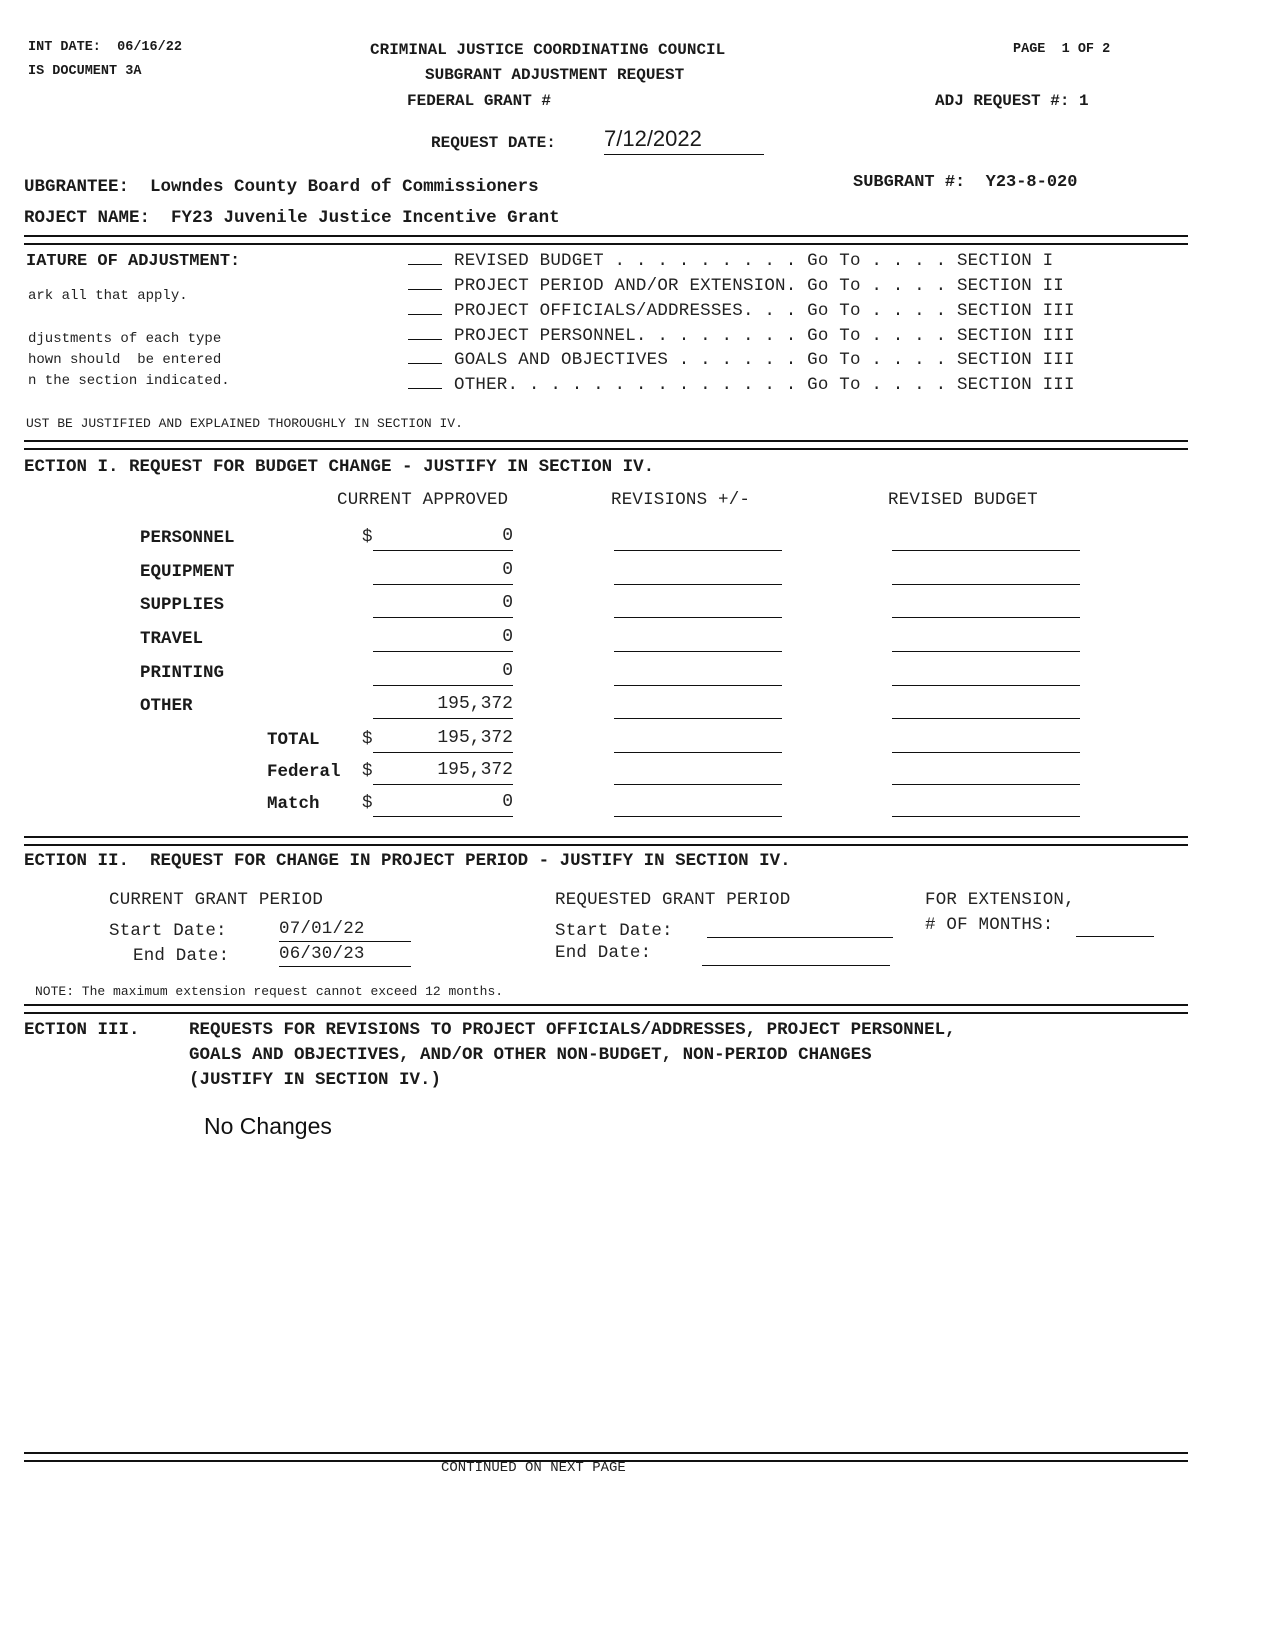 The image size is (1275, 1651). Describe the element at coordinates (108, 296) in the screenshot. I see `nature-note-mark-all: ark all that apply.` at that location.